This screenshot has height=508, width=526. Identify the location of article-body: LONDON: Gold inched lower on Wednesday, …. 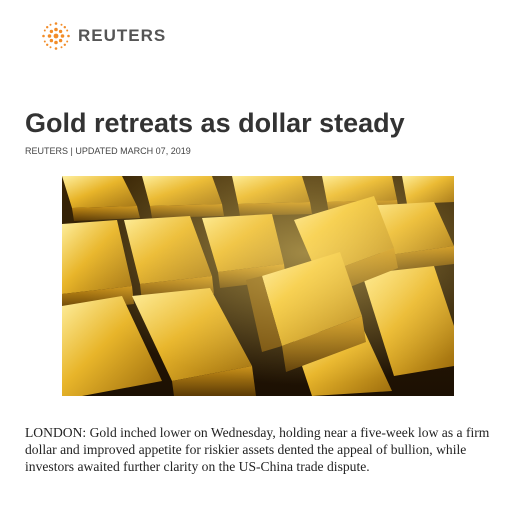
(257, 449).